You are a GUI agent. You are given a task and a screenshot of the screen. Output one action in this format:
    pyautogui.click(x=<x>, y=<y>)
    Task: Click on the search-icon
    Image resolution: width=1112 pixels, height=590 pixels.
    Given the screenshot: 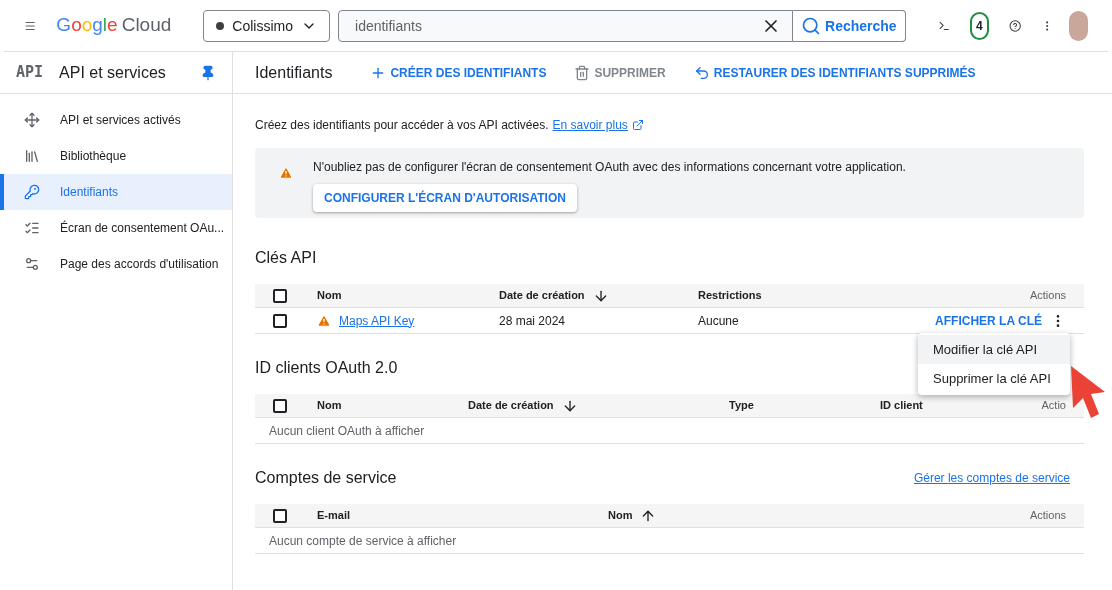 What is the action you would take?
    pyautogui.click(x=811, y=25)
    